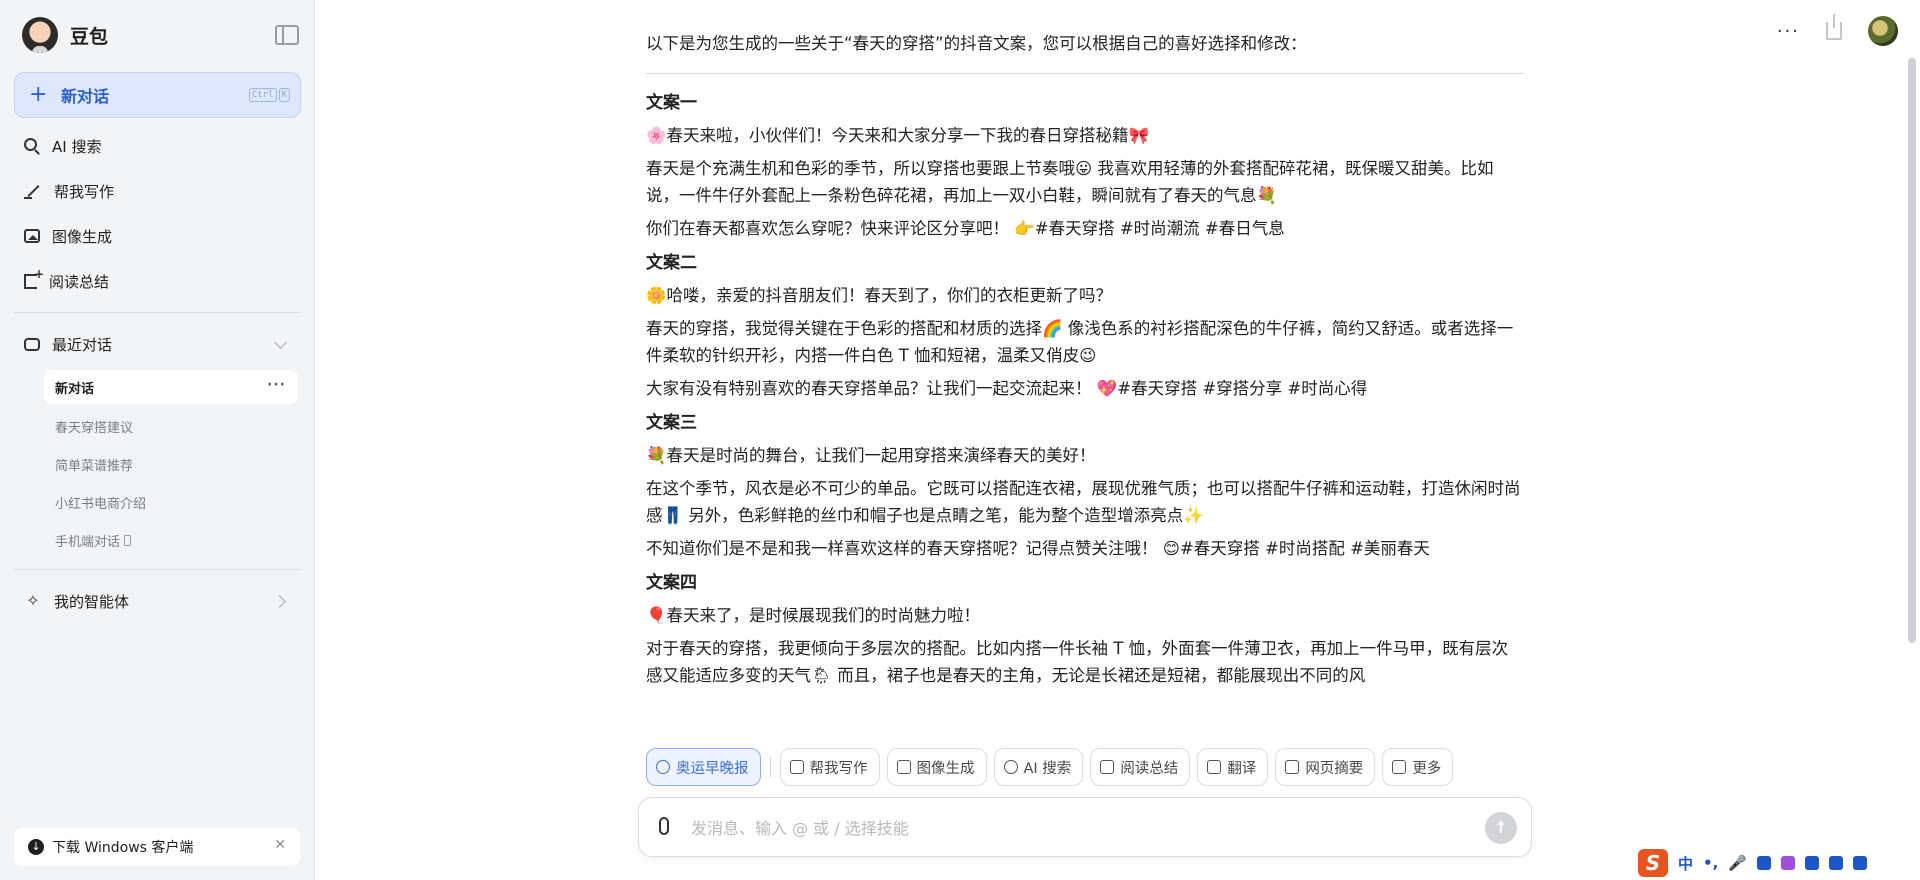 The image size is (1920, 880). I want to click on settings-icon, so click(1860, 863).